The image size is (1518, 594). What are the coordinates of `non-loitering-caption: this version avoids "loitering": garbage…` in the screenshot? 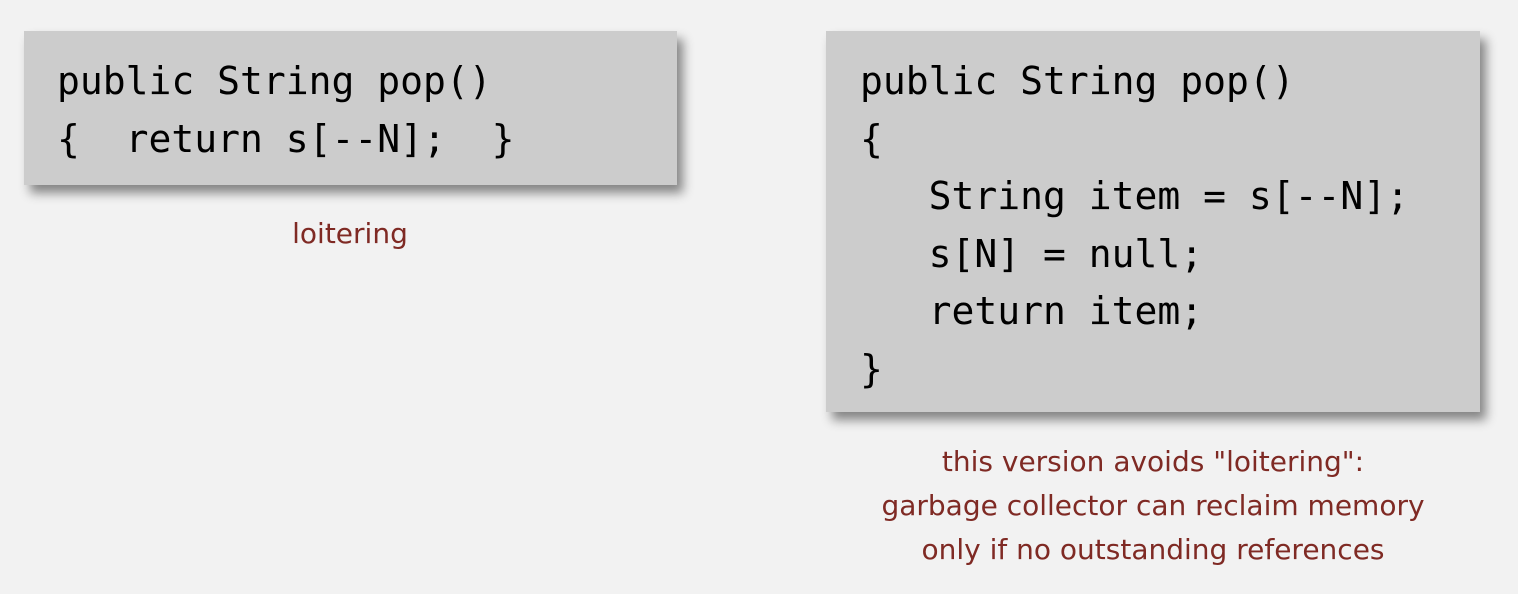 It's located at (1153, 506).